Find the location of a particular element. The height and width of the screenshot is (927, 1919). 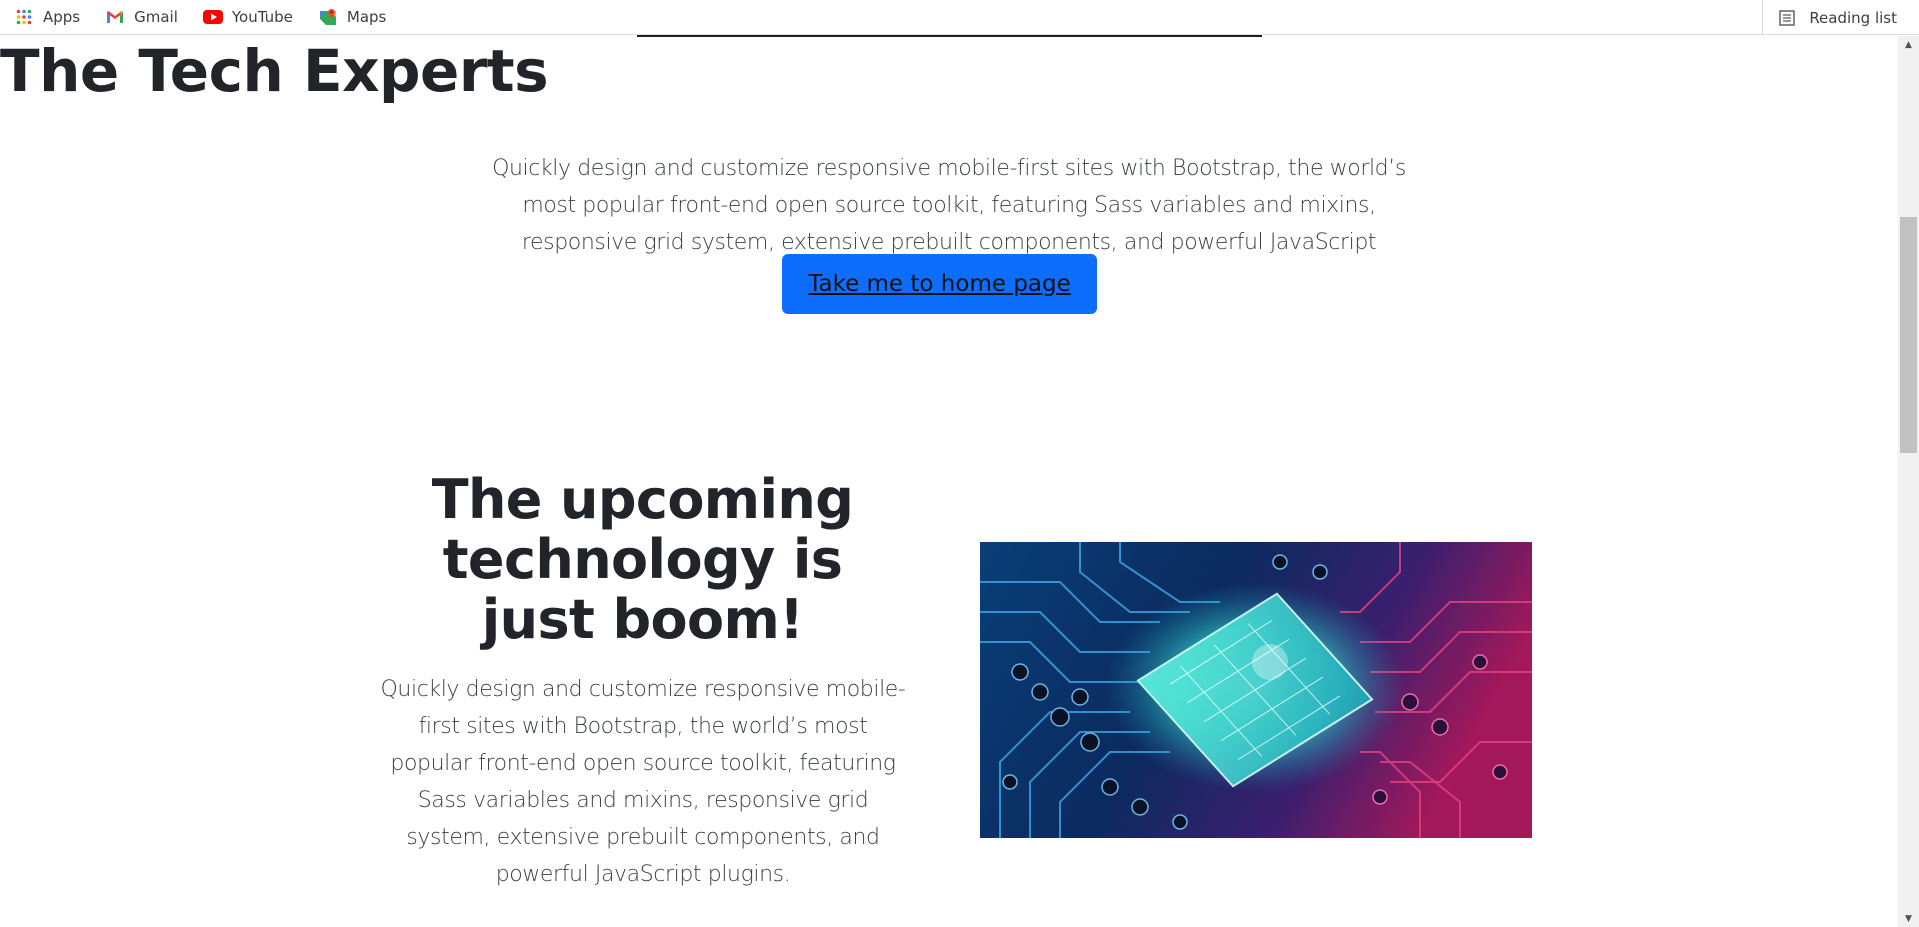

circuit-board-image is located at coordinates (1256, 690).